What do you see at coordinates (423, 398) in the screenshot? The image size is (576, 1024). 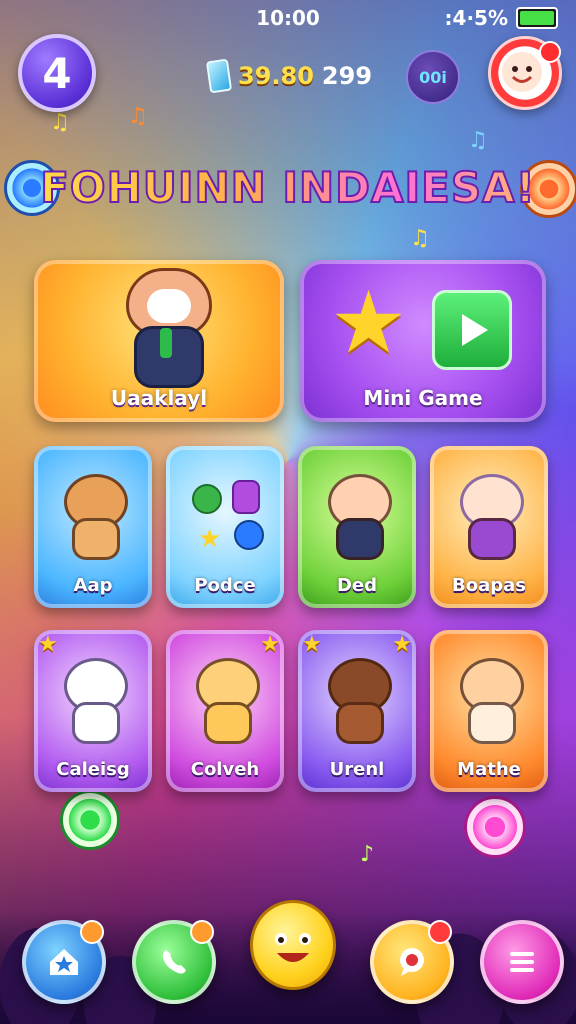 I see `mini-game-label: Mini Game` at bounding box center [423, 398].